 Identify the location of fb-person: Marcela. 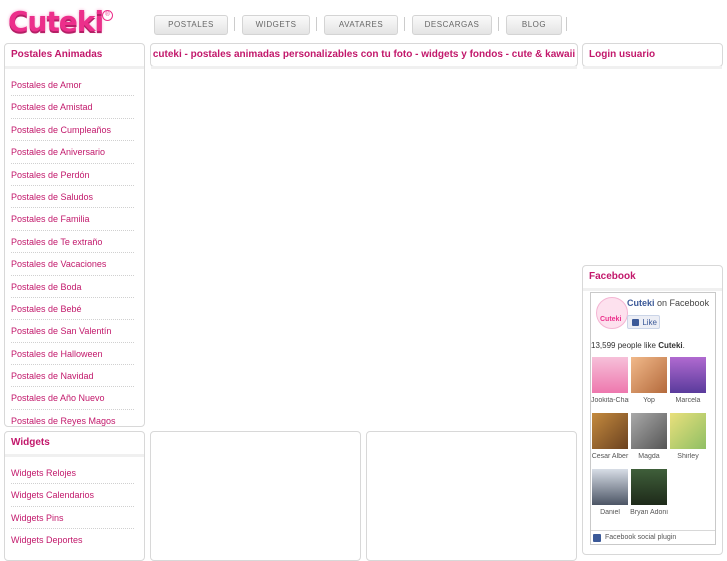
(688, 380).